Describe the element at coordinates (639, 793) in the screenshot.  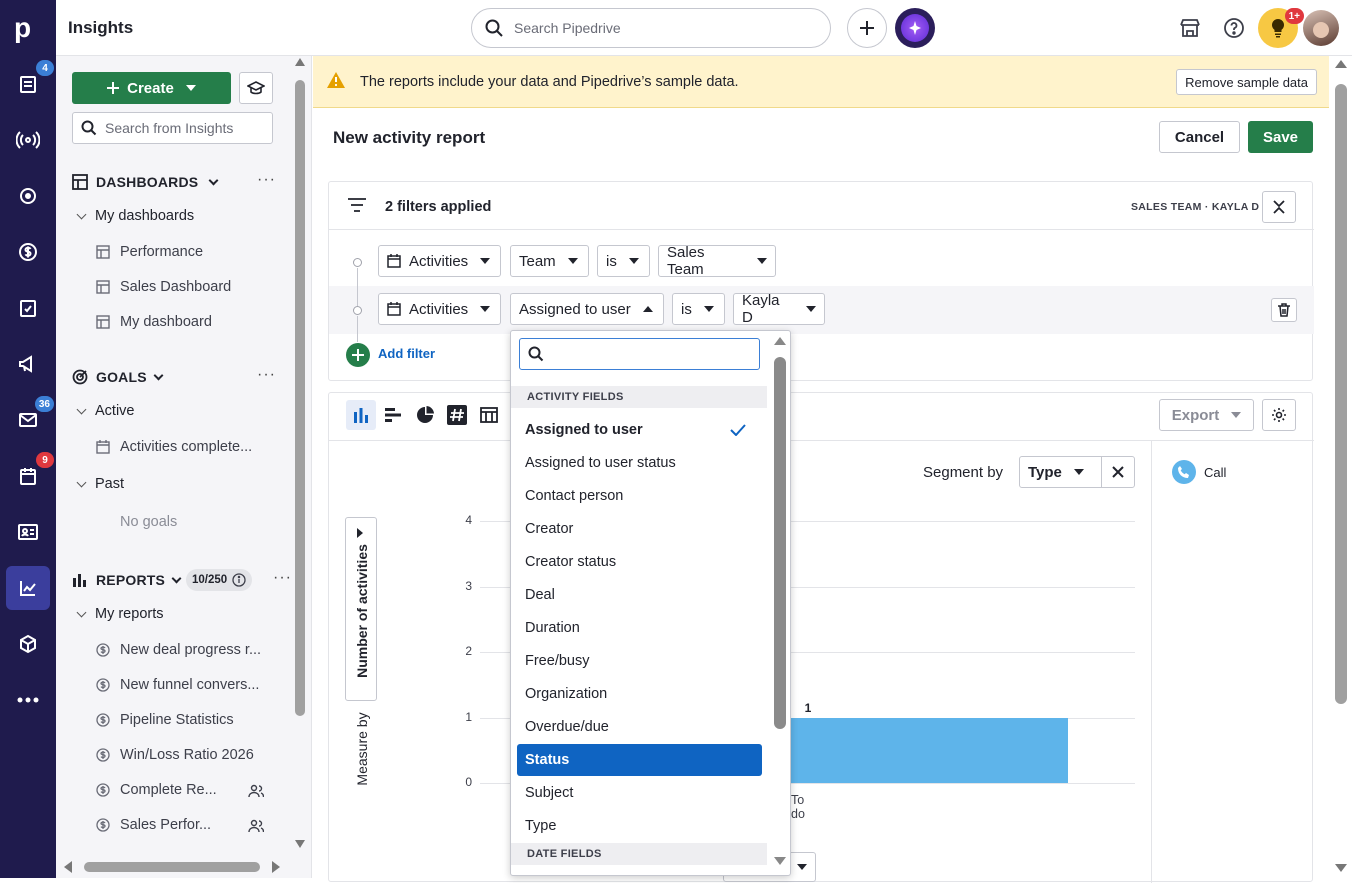
I see `dropdown-option: Subject` at that location.